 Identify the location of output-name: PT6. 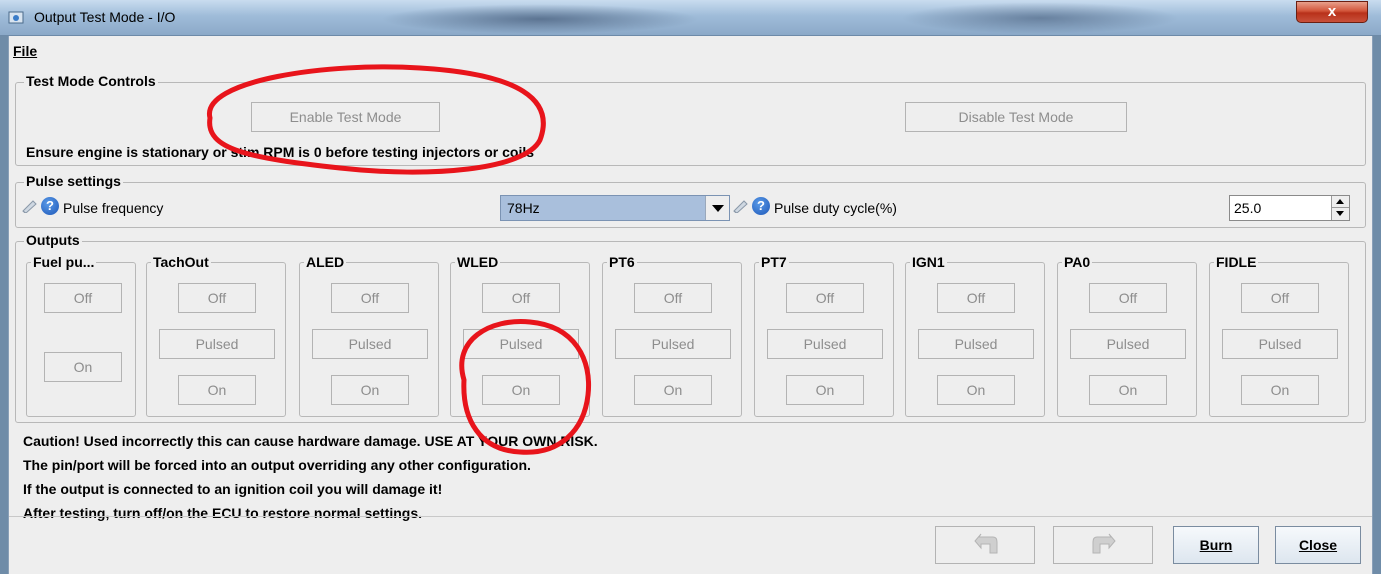
(622, 262).